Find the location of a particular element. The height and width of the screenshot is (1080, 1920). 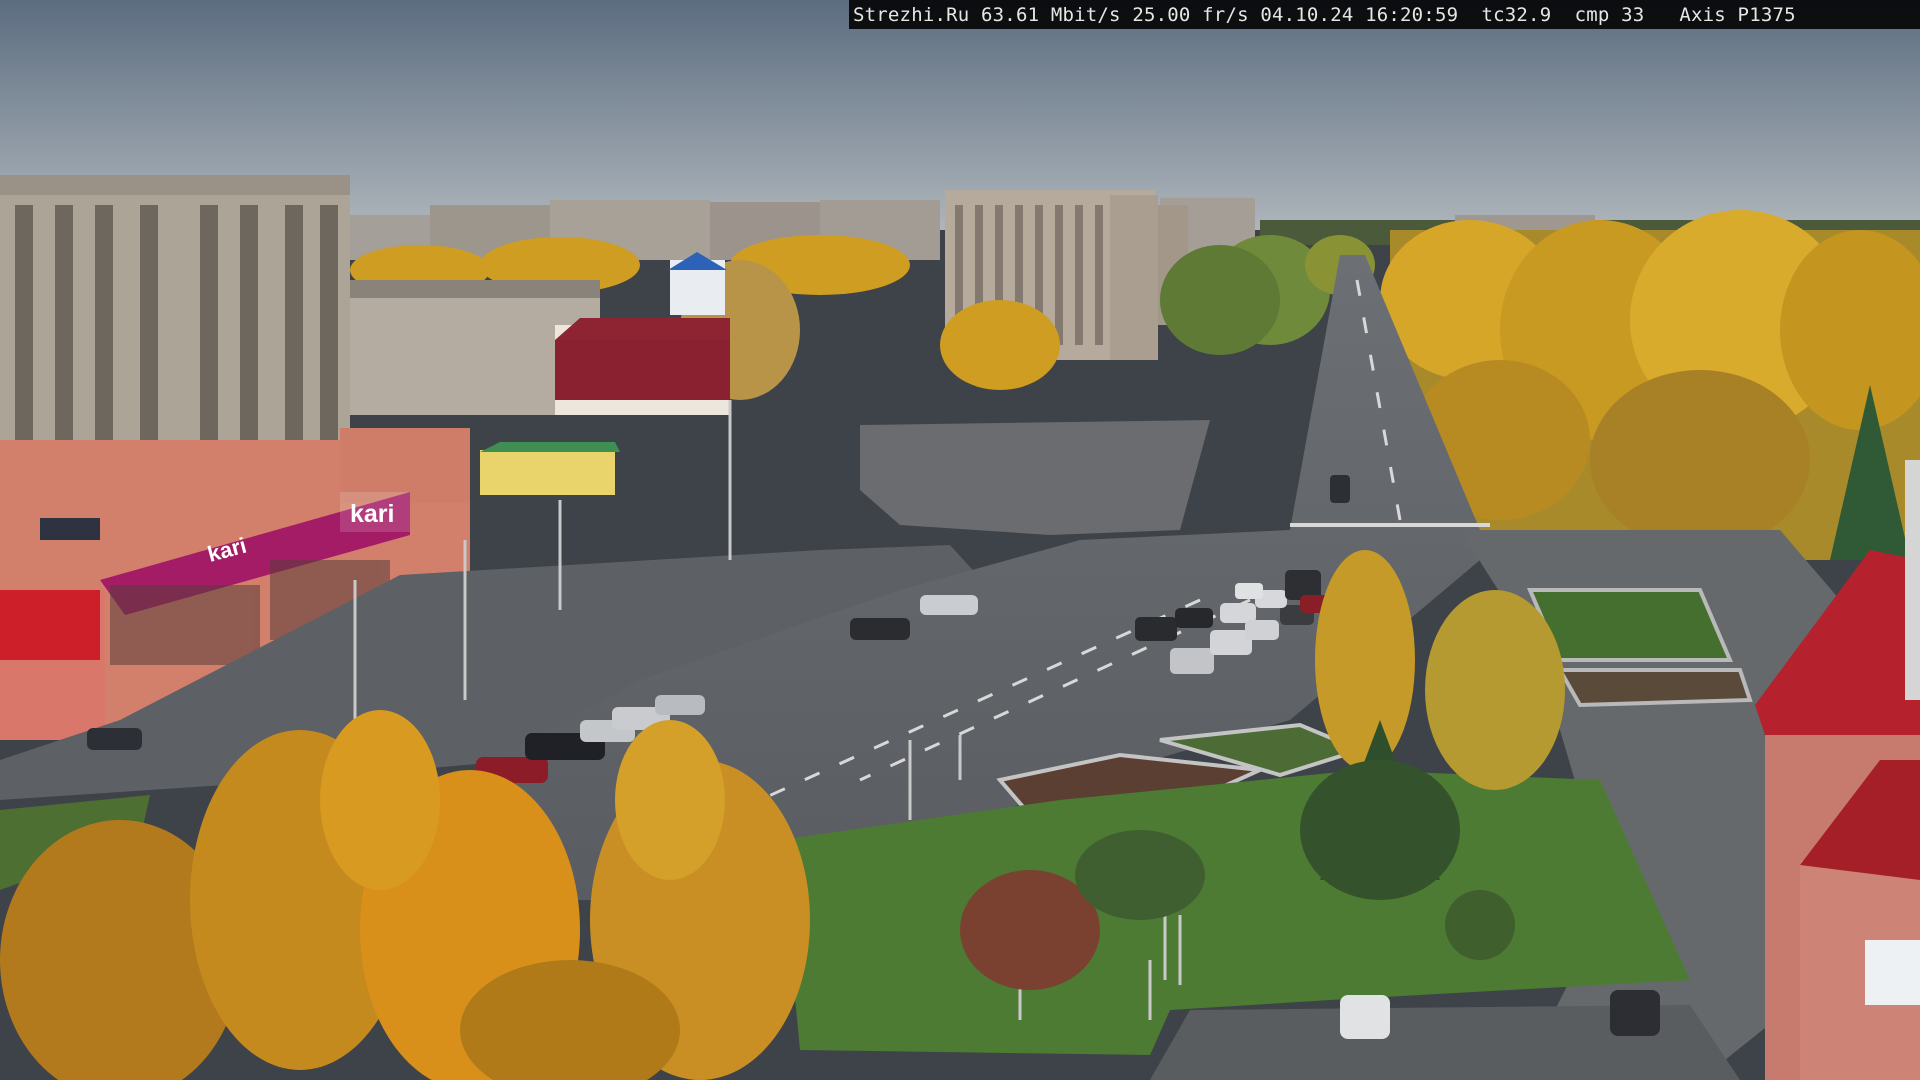

town-square is located at coordinates (1035, 477).